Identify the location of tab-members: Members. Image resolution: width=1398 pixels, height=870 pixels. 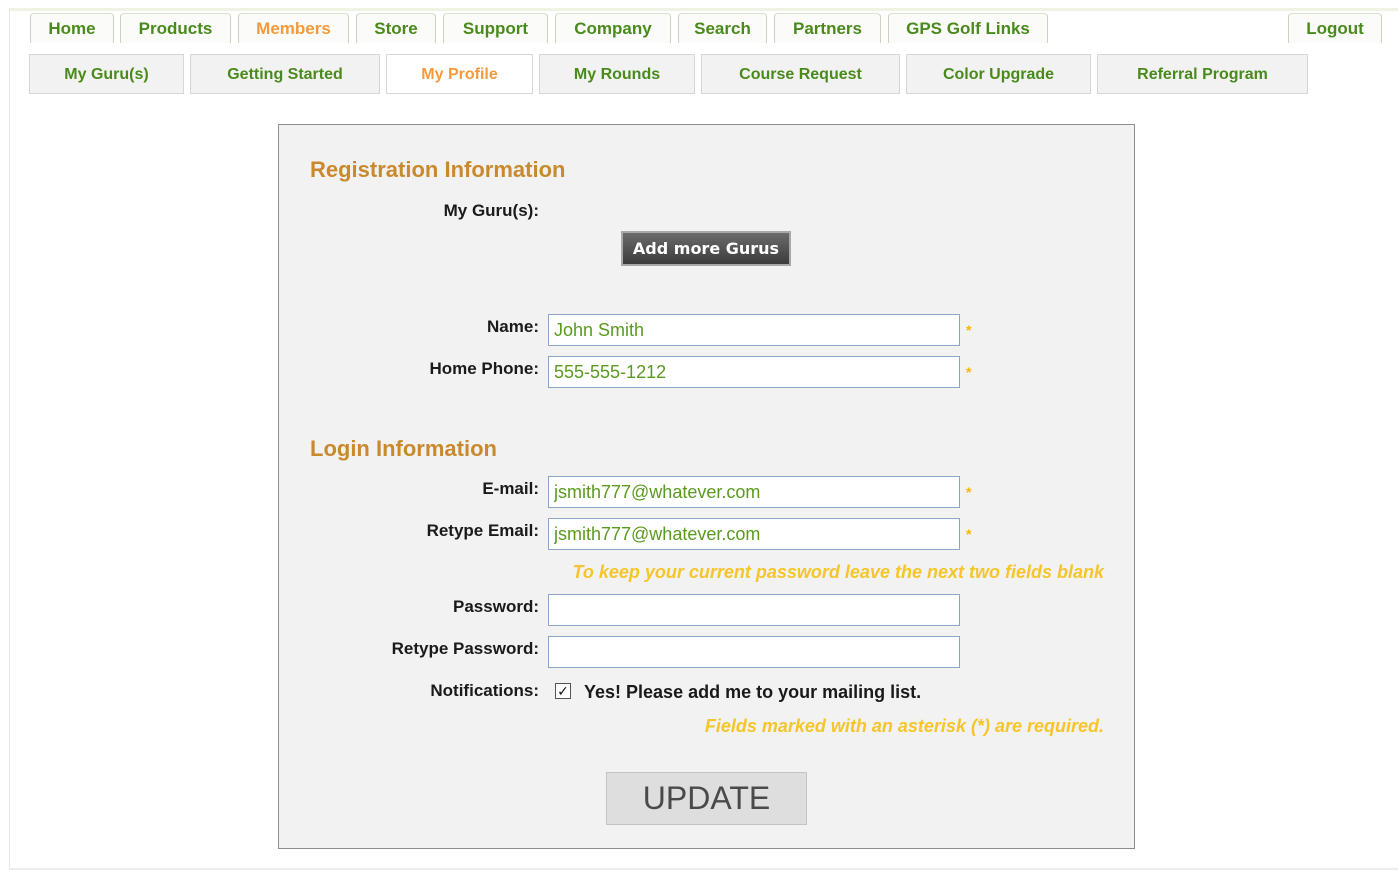
(293, 28).